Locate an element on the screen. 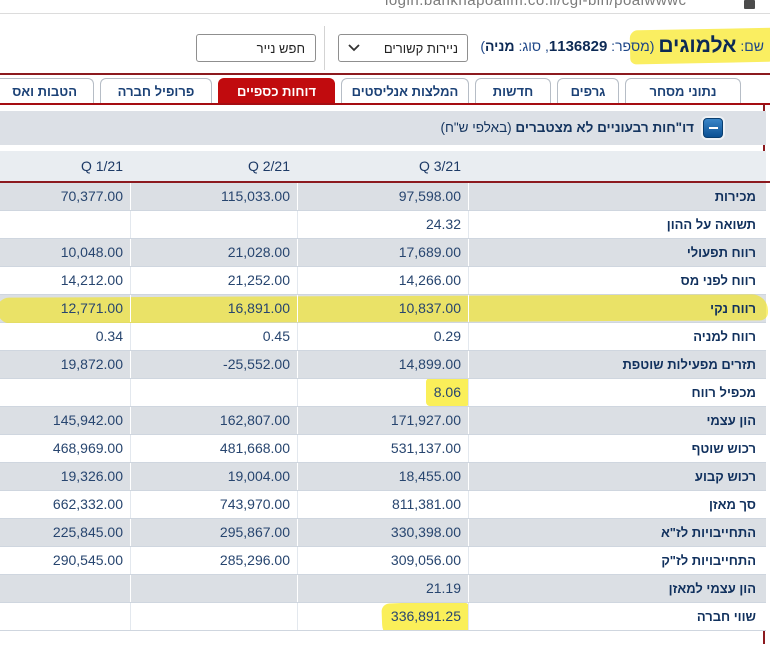 The image size is (770, 668). table-row: מכירות 97,598.00 115,033.00 70,377.00 is located at coordinates (383, 197).